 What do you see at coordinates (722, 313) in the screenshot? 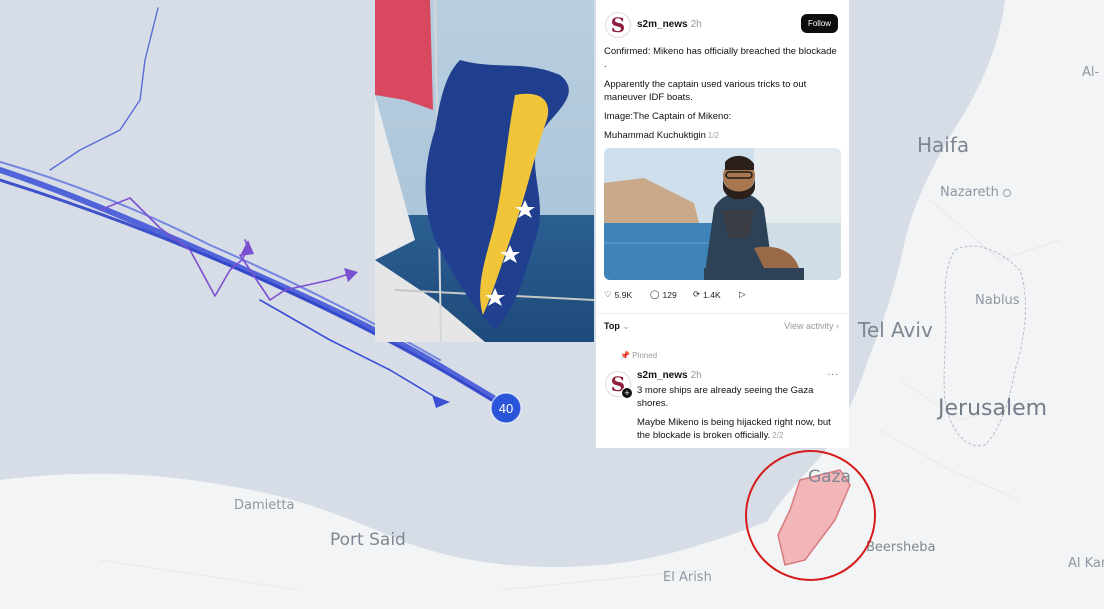
I see `divider` at bounding box center [722, 313].